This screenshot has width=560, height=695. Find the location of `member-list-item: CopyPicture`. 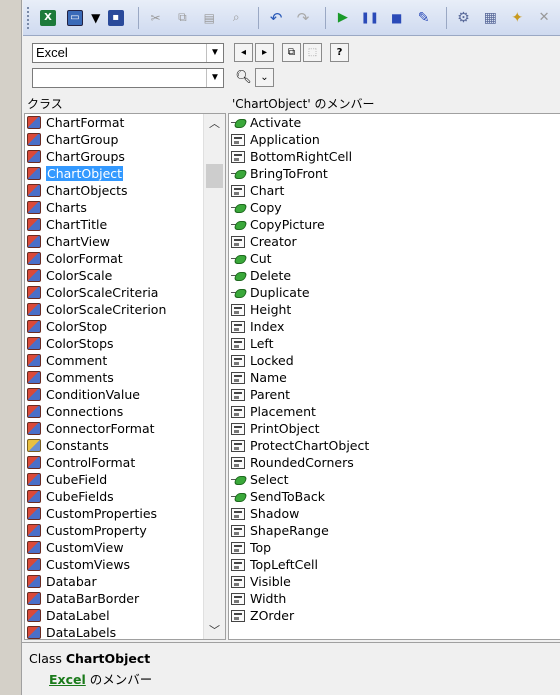

member-list-item: CopyPicture is located at coordinates (394, 224).